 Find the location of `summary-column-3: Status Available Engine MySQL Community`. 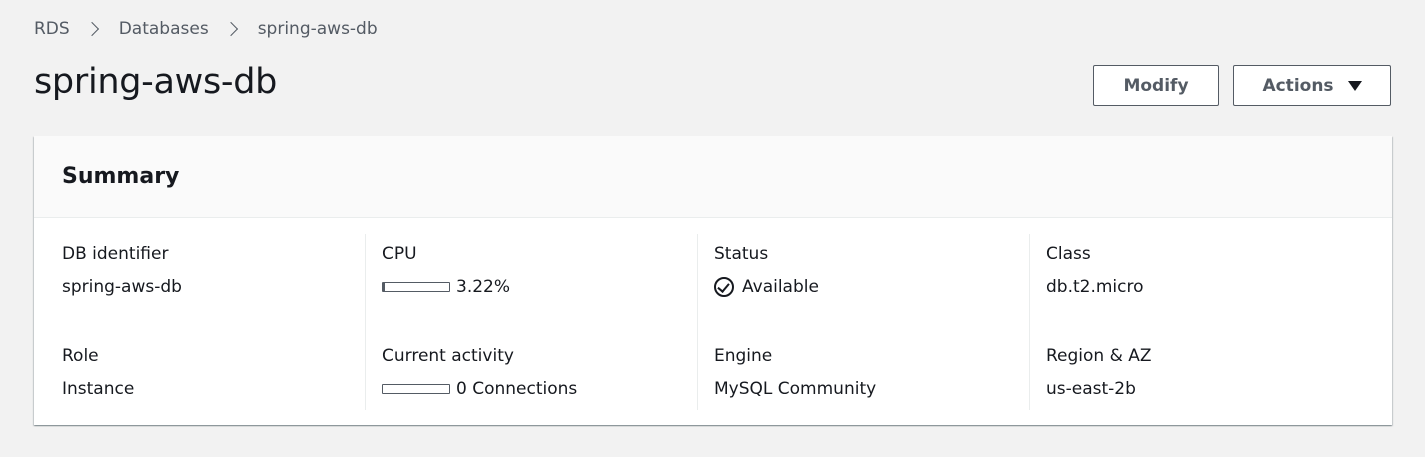

summary-column-3: Status Available Engine MySQL Community is located at coordinates (864, 322).